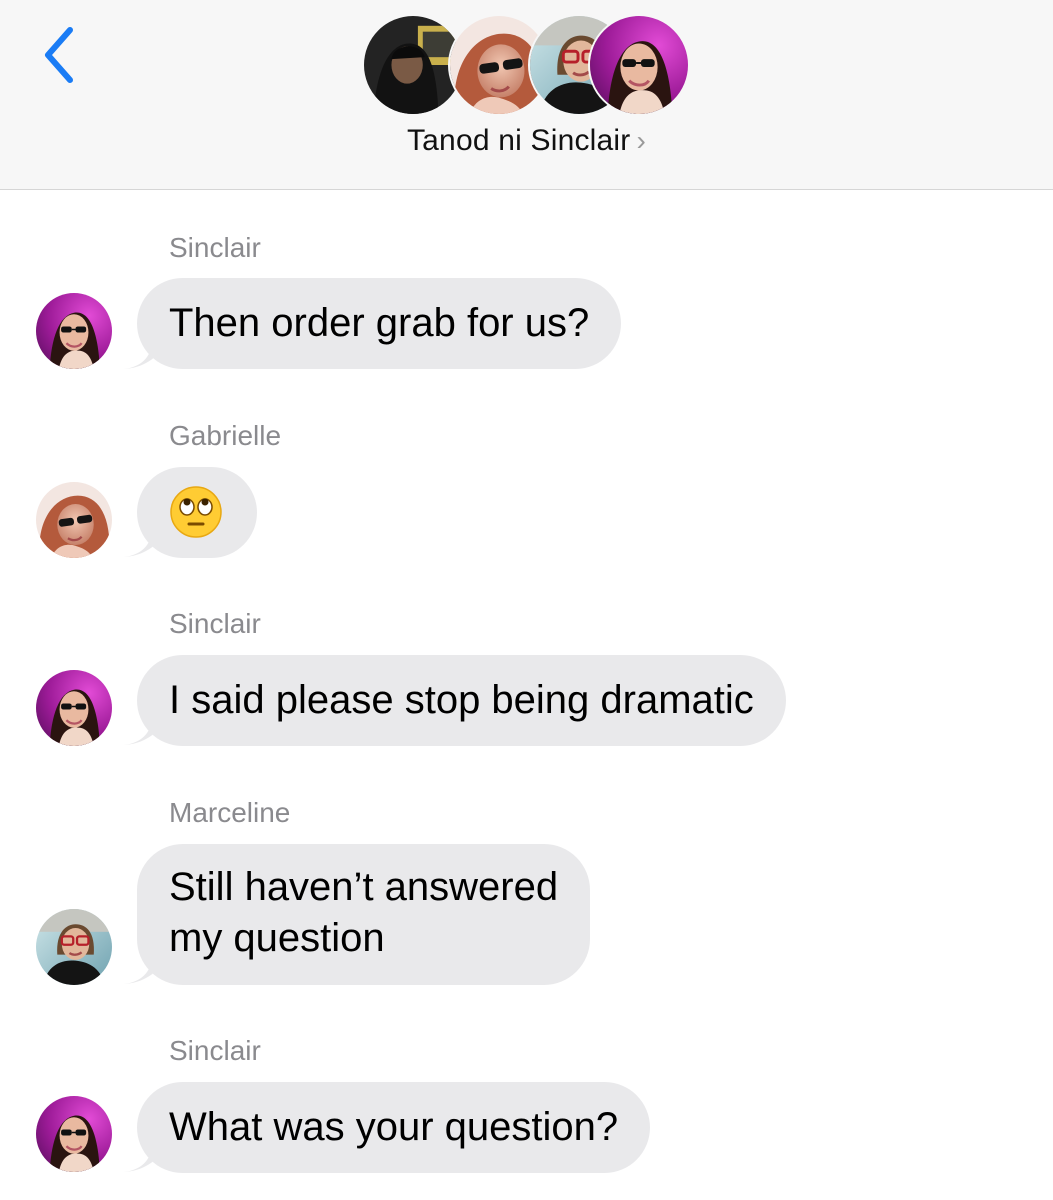 The image size is (1053, 1200). I want to click on chevron-right-icon: ›, so click(641, 140).